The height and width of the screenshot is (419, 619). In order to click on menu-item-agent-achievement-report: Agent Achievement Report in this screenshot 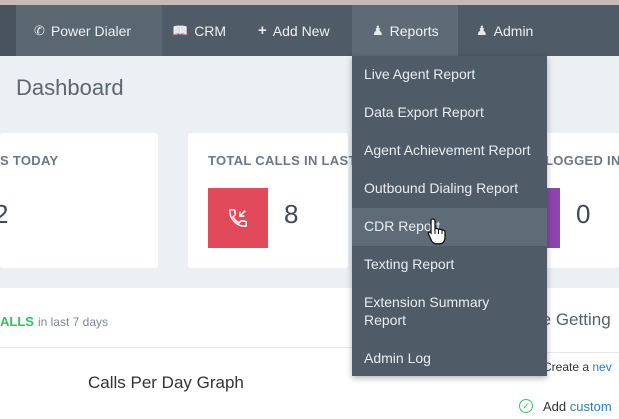, I will do `click(449, 150)`.